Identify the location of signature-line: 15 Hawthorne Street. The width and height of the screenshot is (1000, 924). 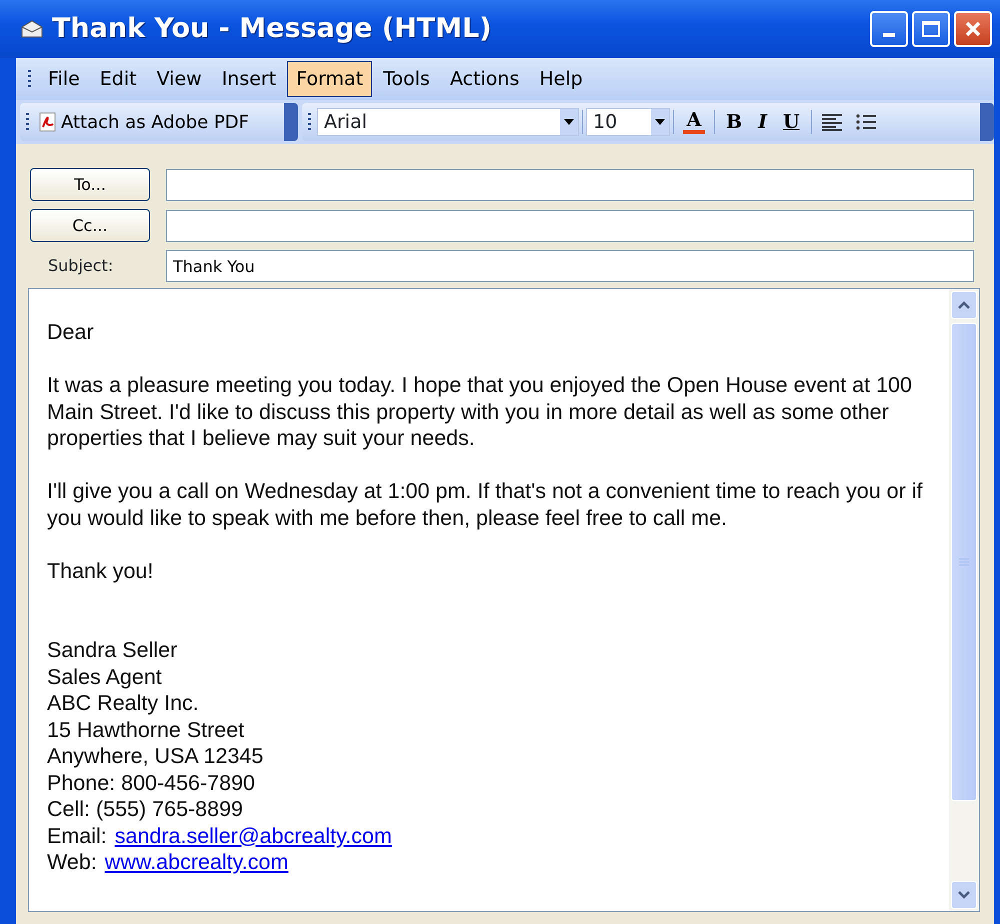
(146, 729).